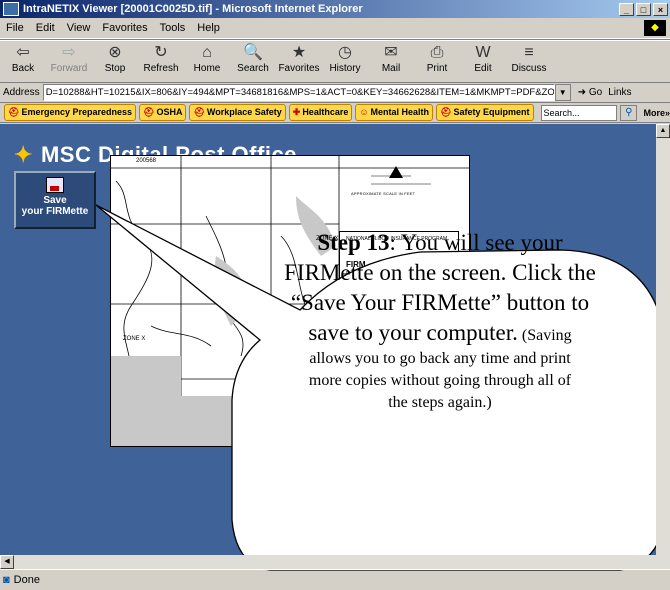 The width and height of the screenshot is (670, 590). Describe the element at coordinates (626, 9) in the screenshot. I see `minimize-button: _` at that location.